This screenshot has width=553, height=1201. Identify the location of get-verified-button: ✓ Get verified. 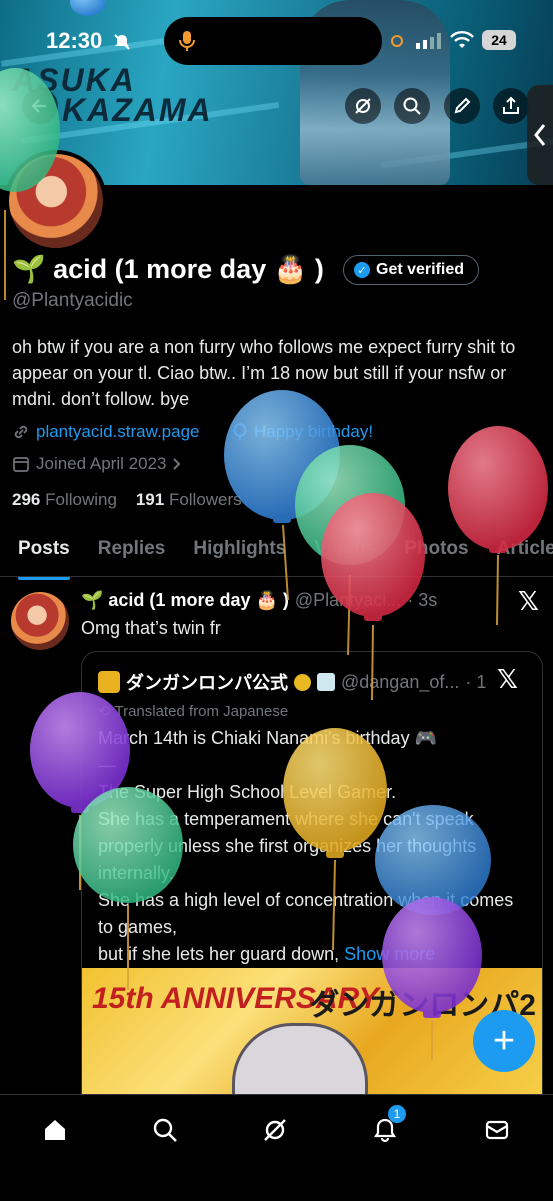
(411, 270).